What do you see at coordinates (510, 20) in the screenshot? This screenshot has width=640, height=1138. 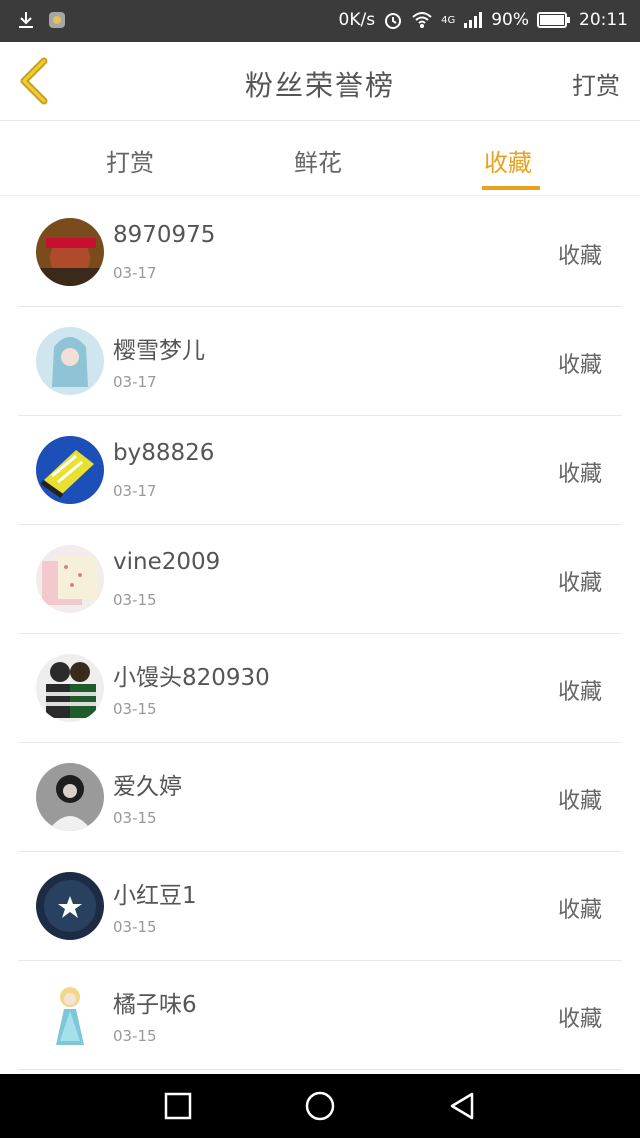 I see `battery-percent: 90%` at bounding box center [510, 20].